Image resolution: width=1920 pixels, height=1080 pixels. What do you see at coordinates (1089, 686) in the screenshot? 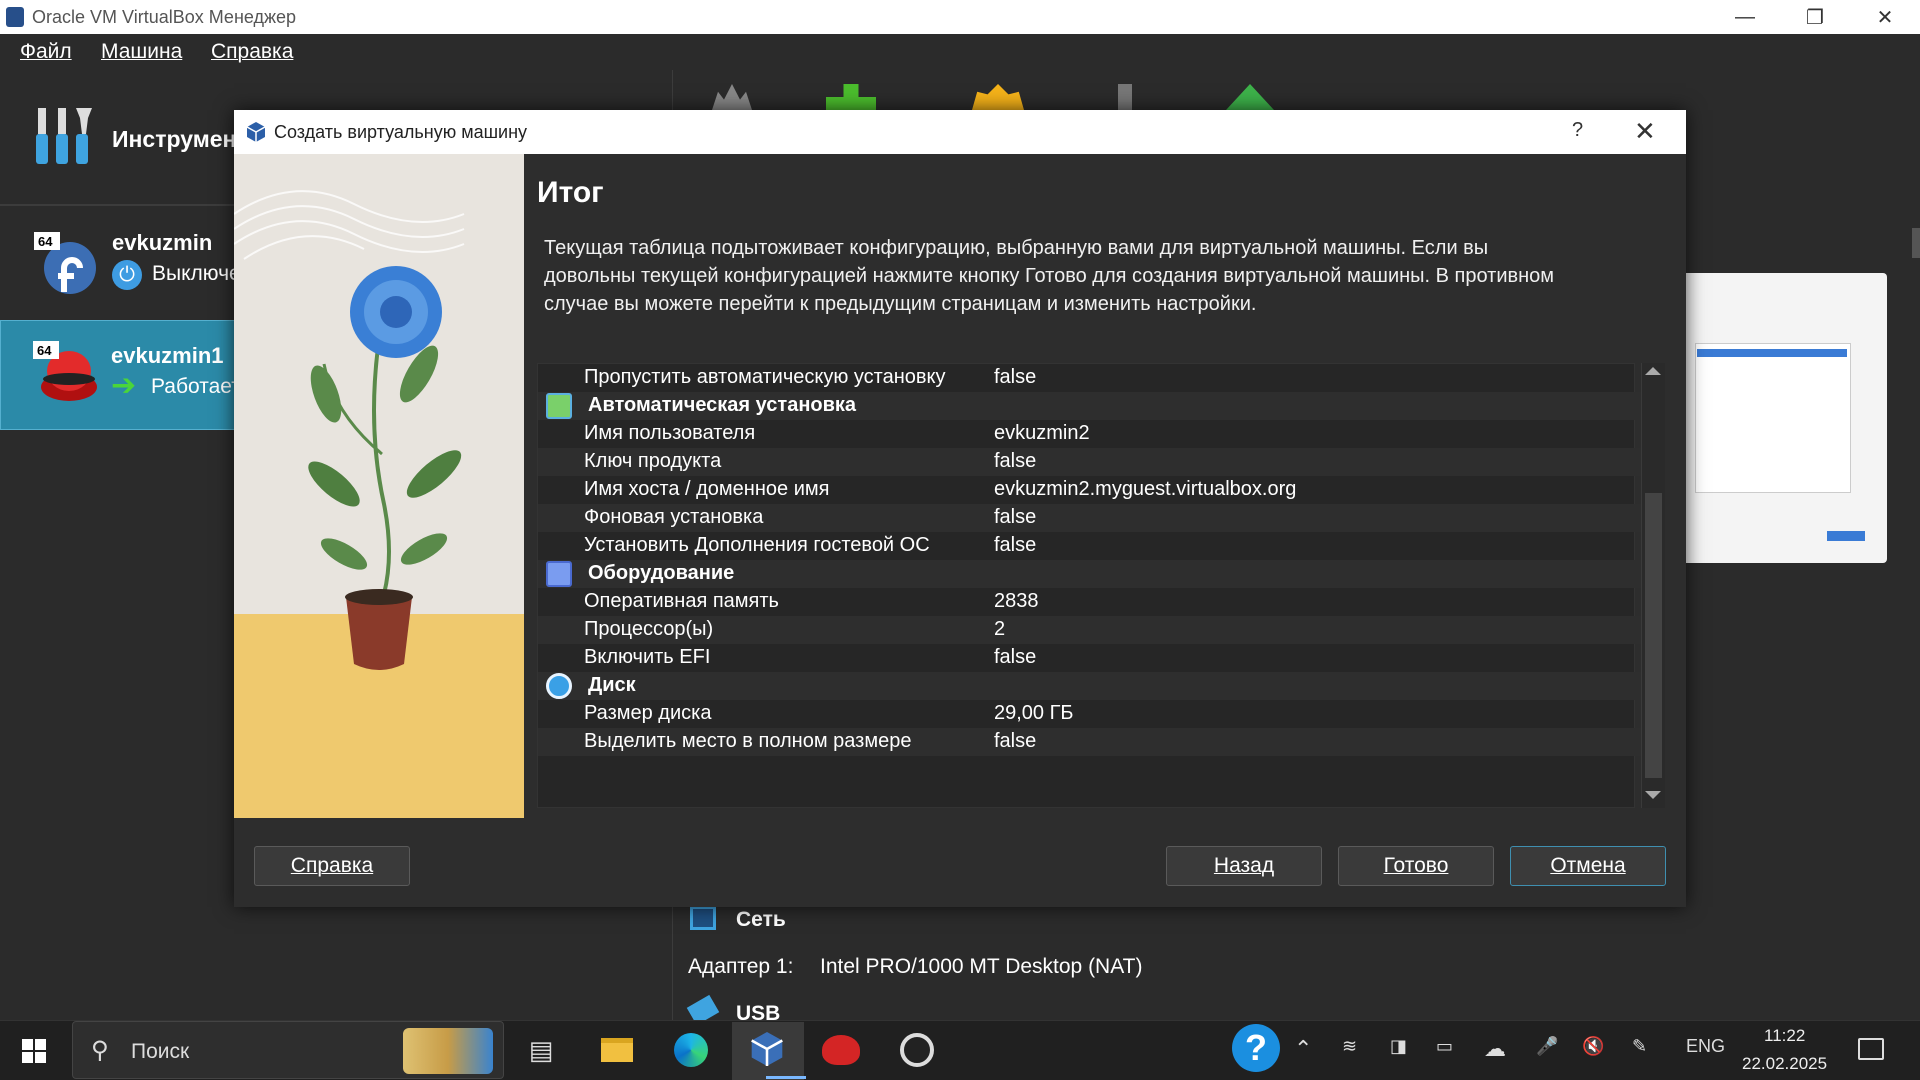
I see `summary-section-disk: Диск` at bounding box center [1089, 686].